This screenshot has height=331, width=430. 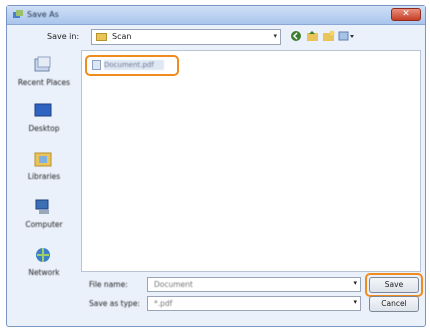 I want to click on place-recent-places: Recent Places, so click(x=44, y=74).